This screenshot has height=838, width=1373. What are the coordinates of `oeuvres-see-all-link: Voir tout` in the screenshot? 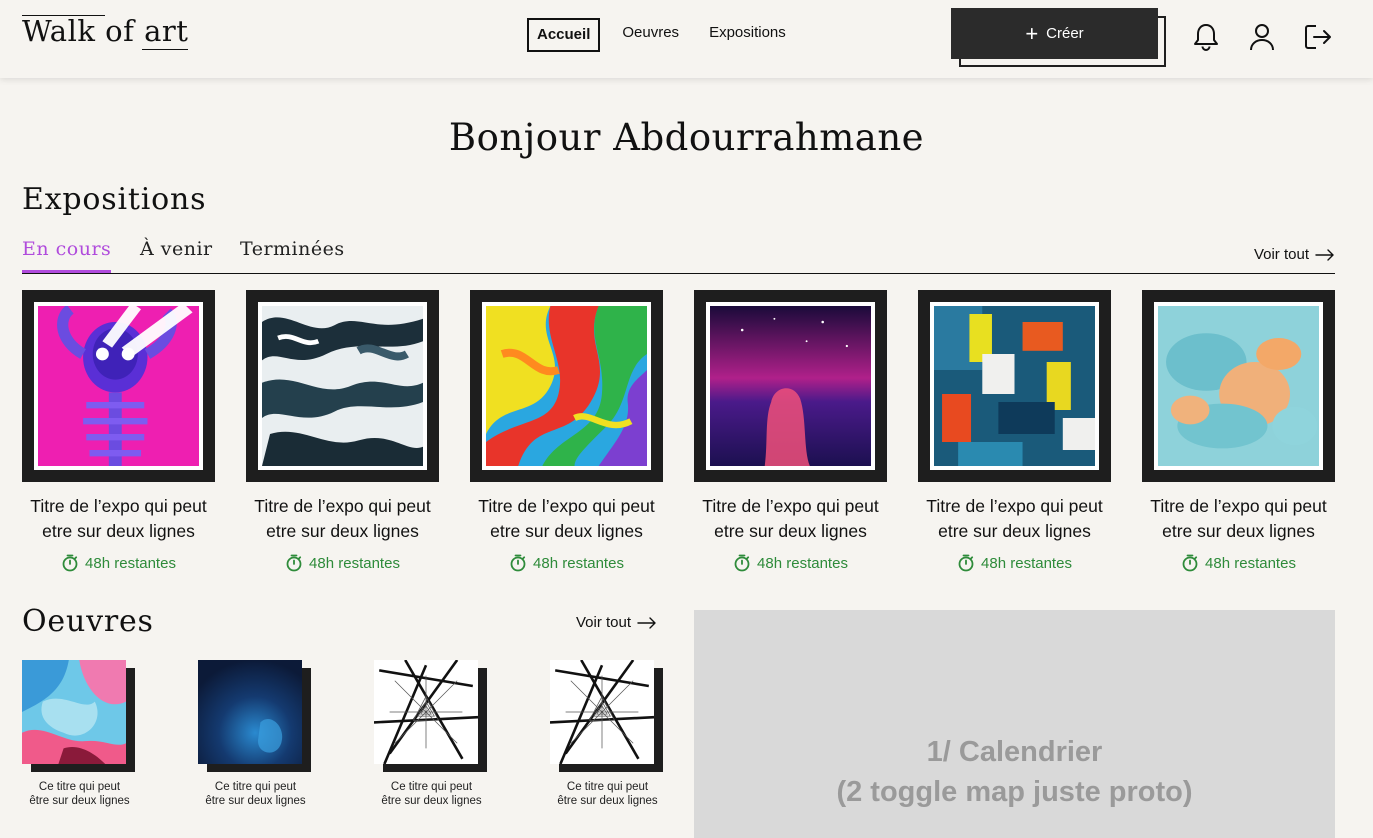 It's located at (616, 622).